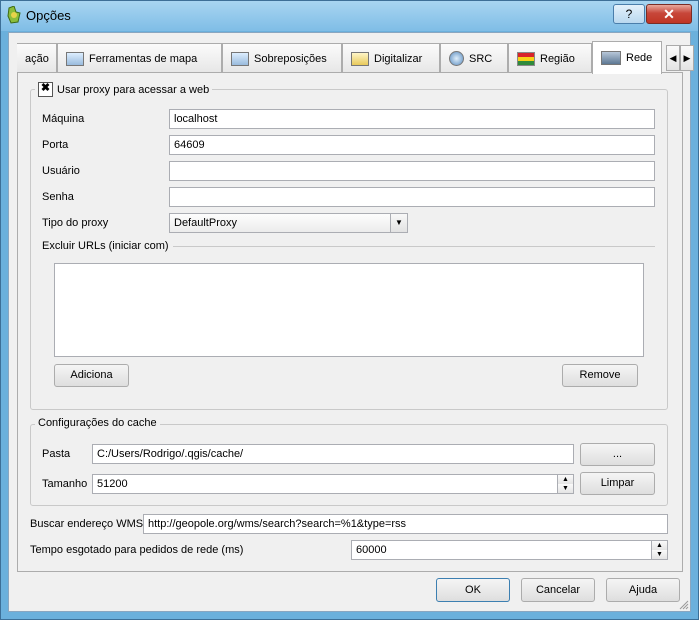  I want to click on tab-scroll-left-button: ◀, so click(673, 58).